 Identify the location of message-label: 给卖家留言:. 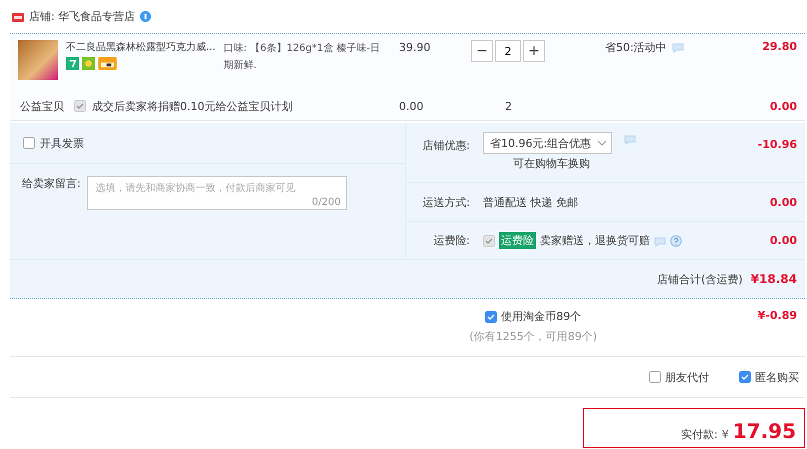
(51, 184).